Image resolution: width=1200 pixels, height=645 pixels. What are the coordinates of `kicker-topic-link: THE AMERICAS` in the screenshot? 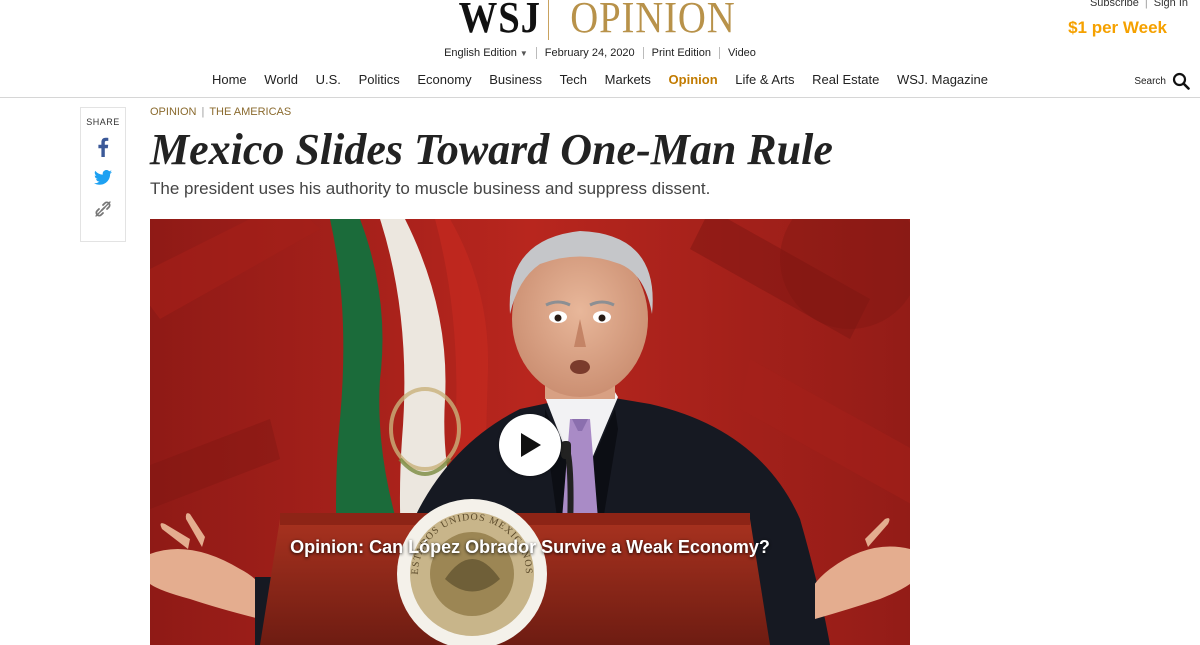 It's located at (250, 112).